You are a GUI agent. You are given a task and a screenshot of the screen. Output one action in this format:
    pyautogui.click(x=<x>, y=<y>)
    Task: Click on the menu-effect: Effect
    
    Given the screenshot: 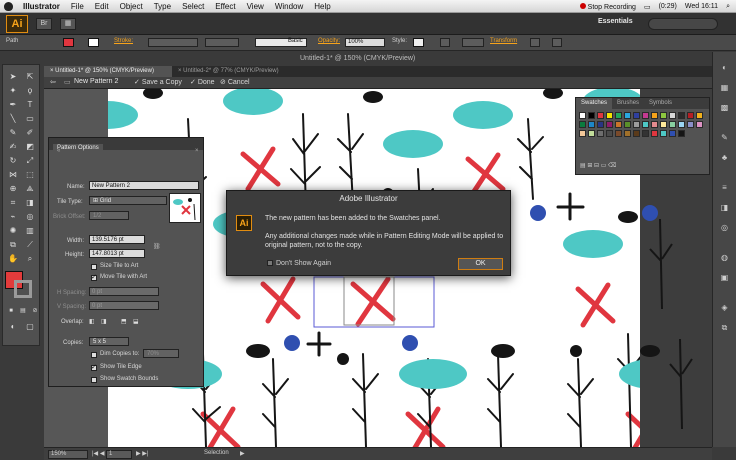 What is the action you would take?
    pyautogui.click(x=225, y=6)
    